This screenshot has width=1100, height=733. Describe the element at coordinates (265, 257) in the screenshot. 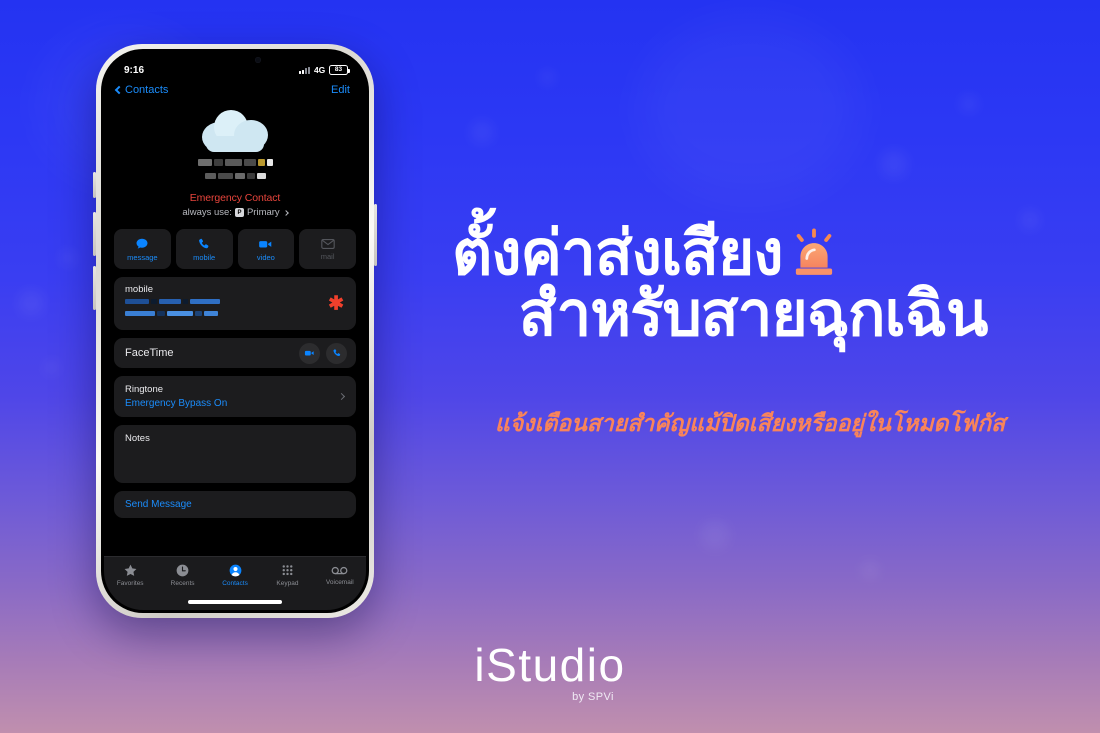

I see `action-video-label: video` at that location.